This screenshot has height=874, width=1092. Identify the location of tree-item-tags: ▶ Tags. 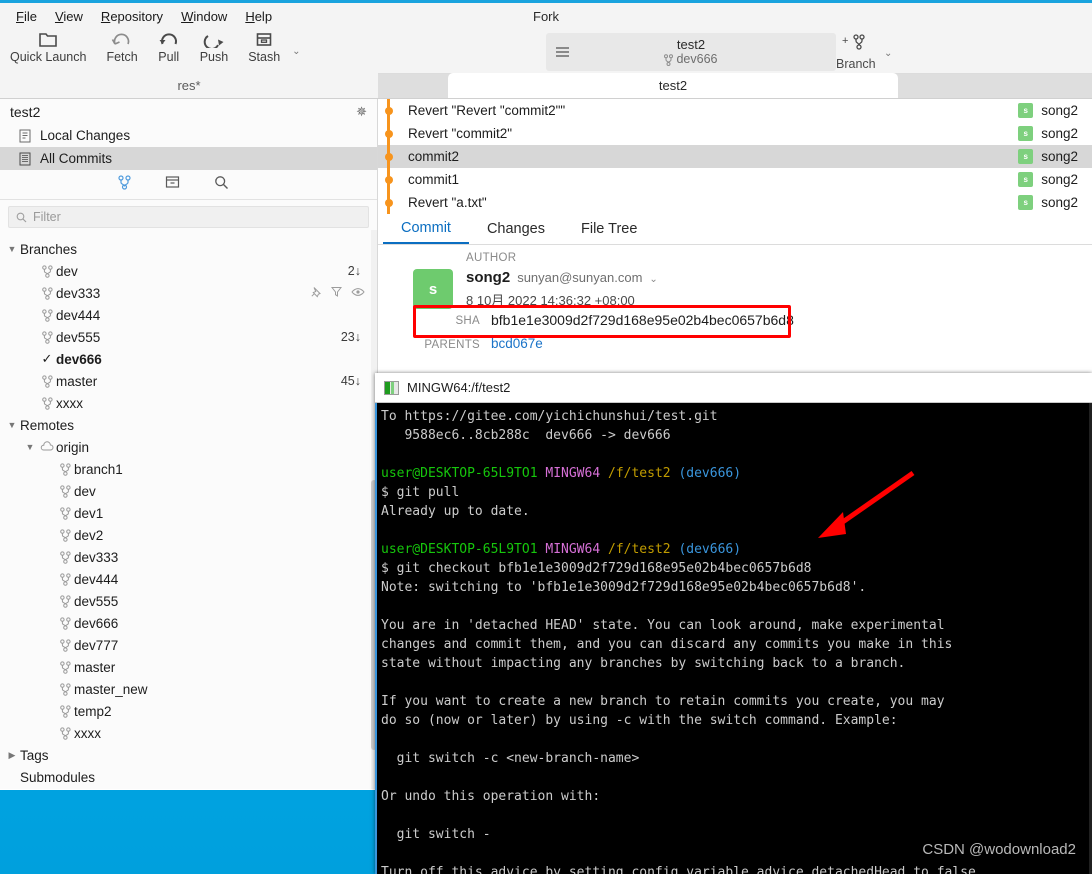
(188, 755).